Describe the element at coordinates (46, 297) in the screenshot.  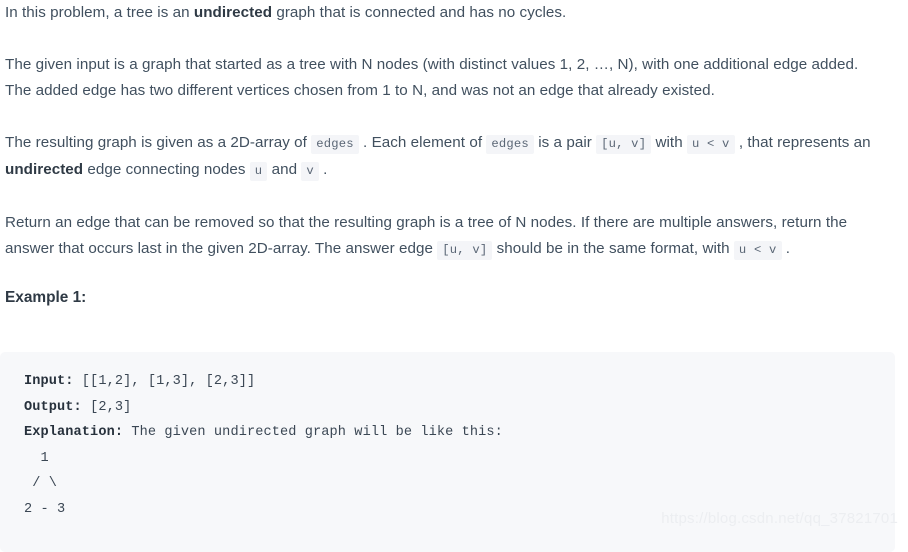
I see `example-heading: Example 1:` at that location.